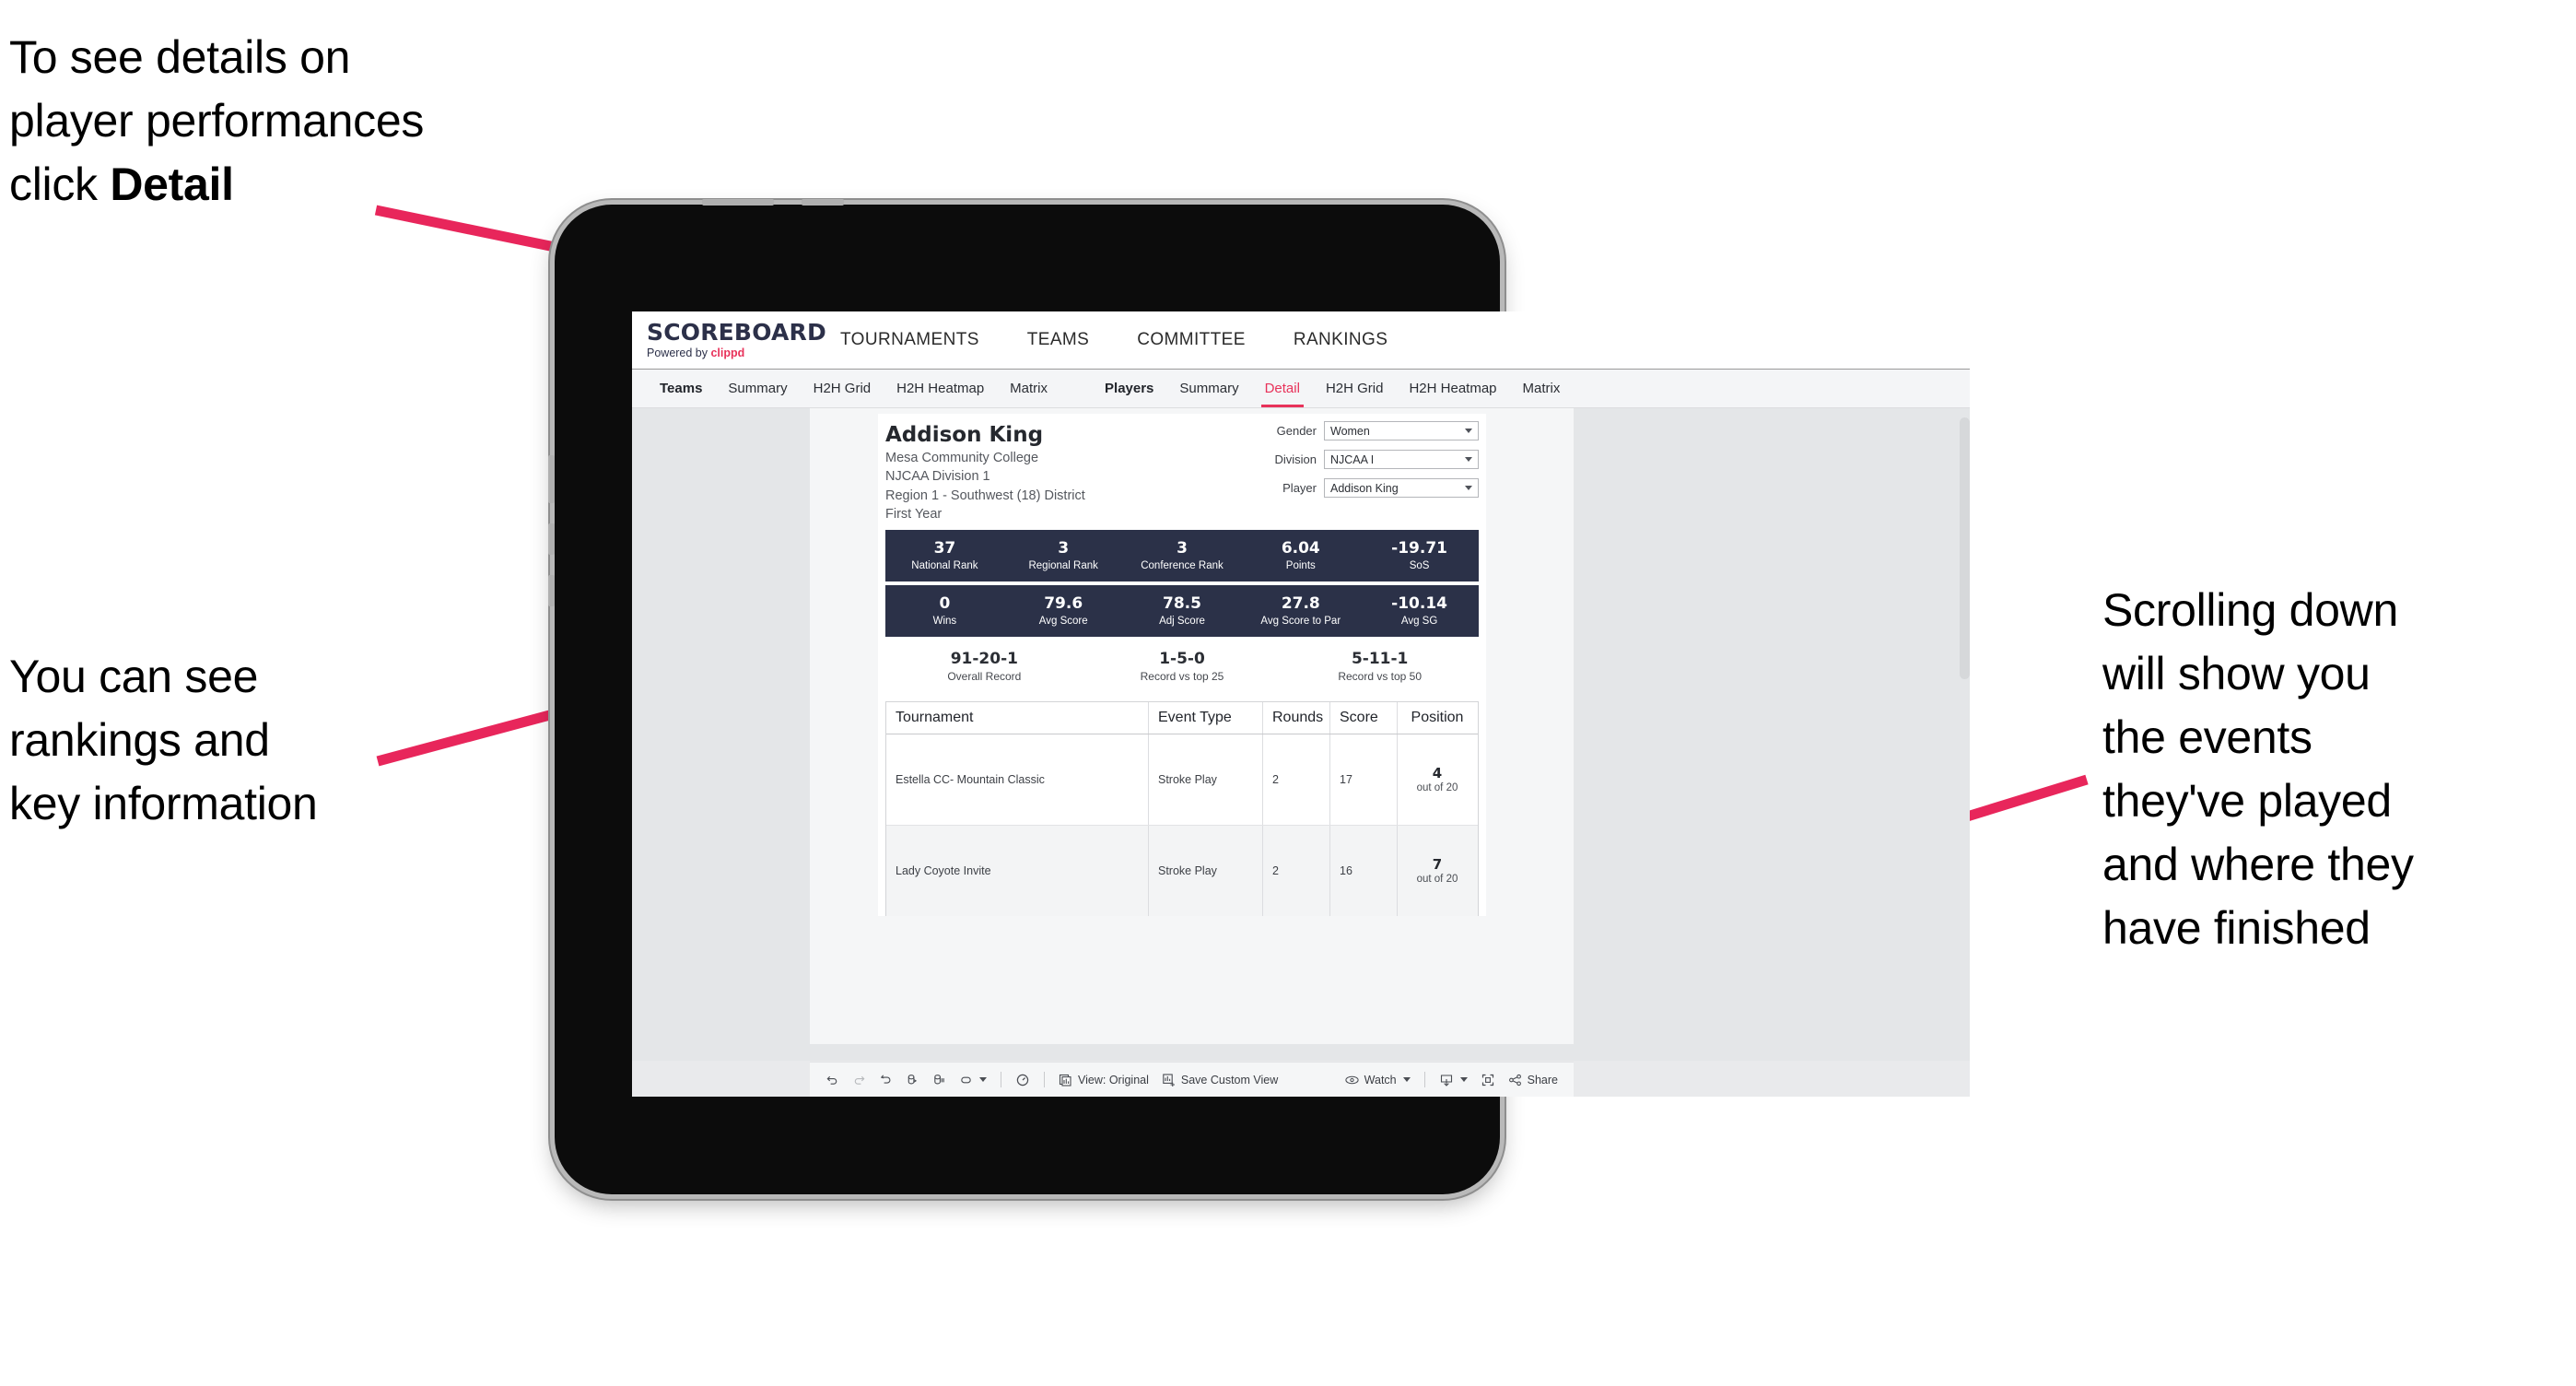 This screenshot has width=2576, height=1386. I want to click on watch-label: Watch, so click(1381, 1079).